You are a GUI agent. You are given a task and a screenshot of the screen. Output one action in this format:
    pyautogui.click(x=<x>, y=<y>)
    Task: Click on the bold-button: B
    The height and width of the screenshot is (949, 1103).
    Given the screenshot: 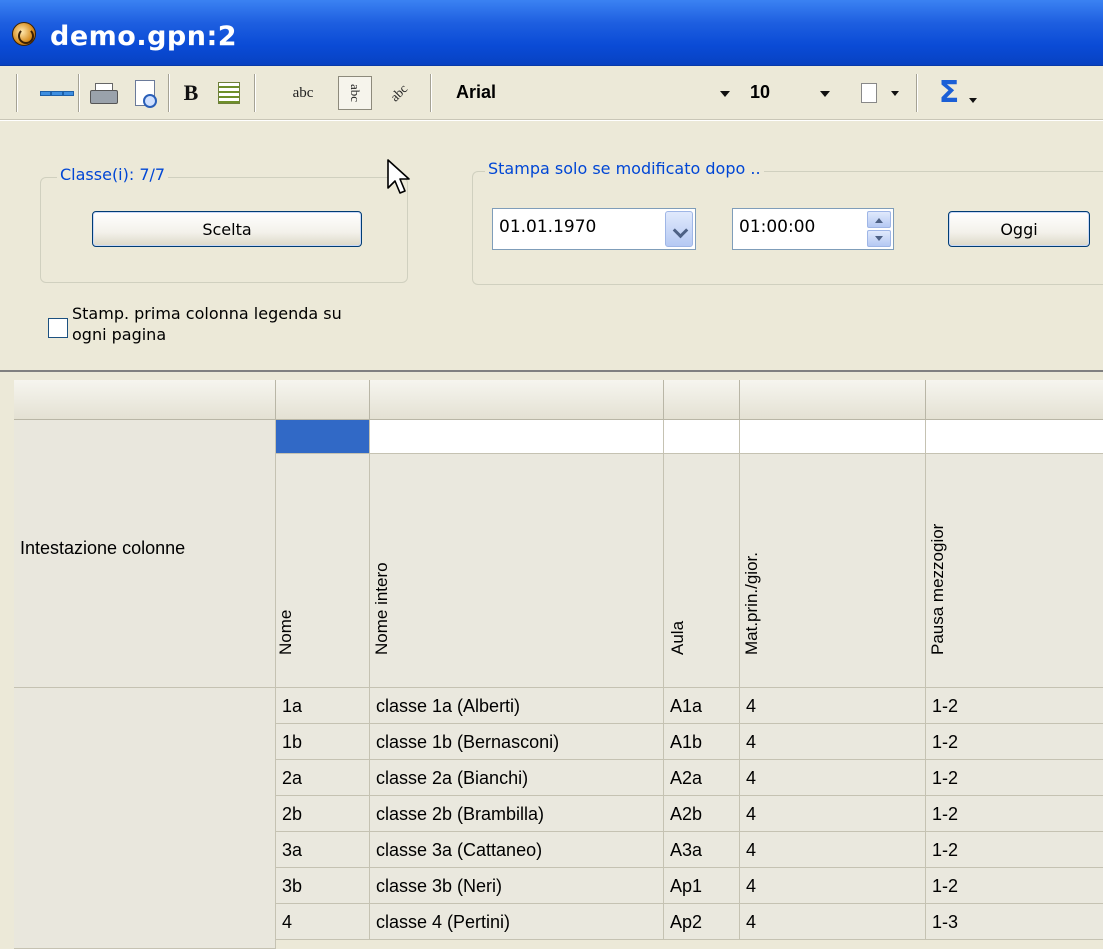 What is the action you would take?
    pyautogui.click(x=191, y=93)
    